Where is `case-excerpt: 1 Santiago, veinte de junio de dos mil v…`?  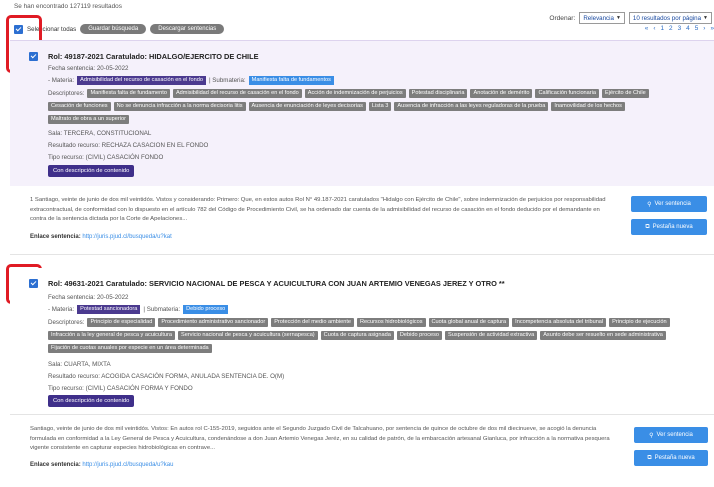
case-excerpt: 1 Santiago, veinte de junio de dos mil v… is located at coordinates (318, 210).